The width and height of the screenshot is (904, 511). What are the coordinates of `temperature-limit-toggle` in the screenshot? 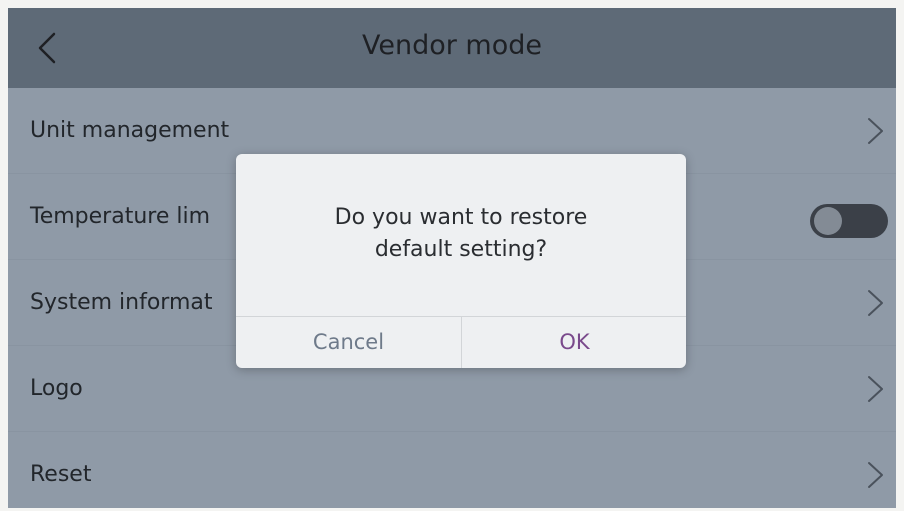 It's located at (849, 221).